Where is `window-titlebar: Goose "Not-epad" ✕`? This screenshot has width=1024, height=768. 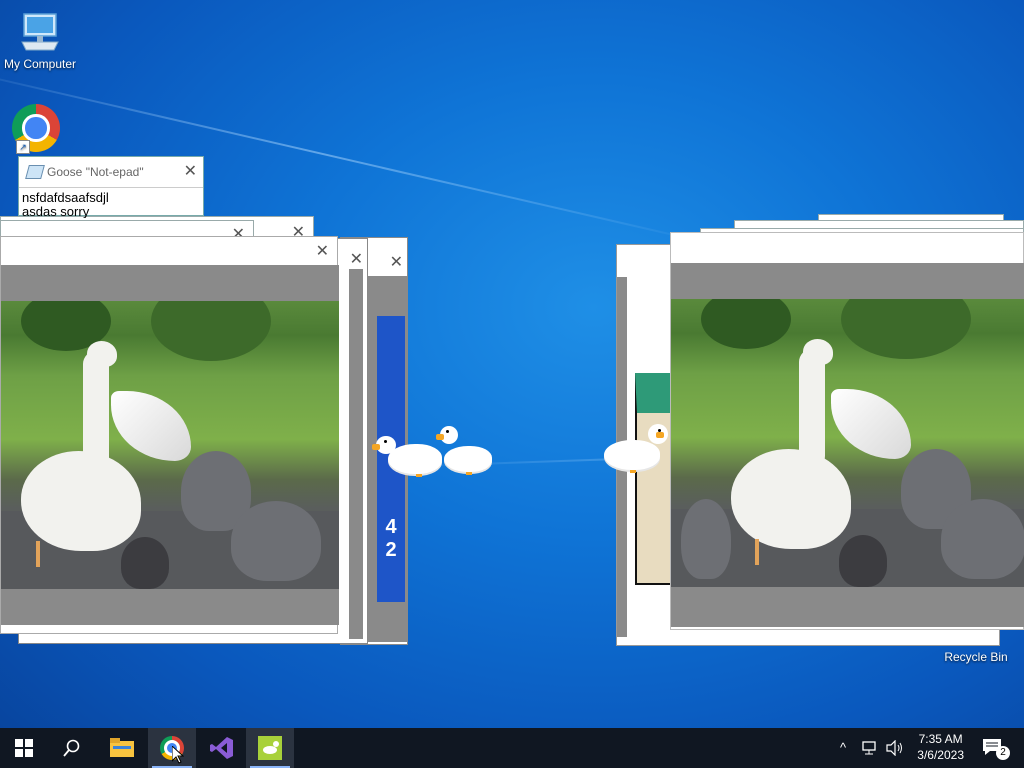 window-titlebar: Goose "Not-epad" ✕ is located at coordinates (111, 172).